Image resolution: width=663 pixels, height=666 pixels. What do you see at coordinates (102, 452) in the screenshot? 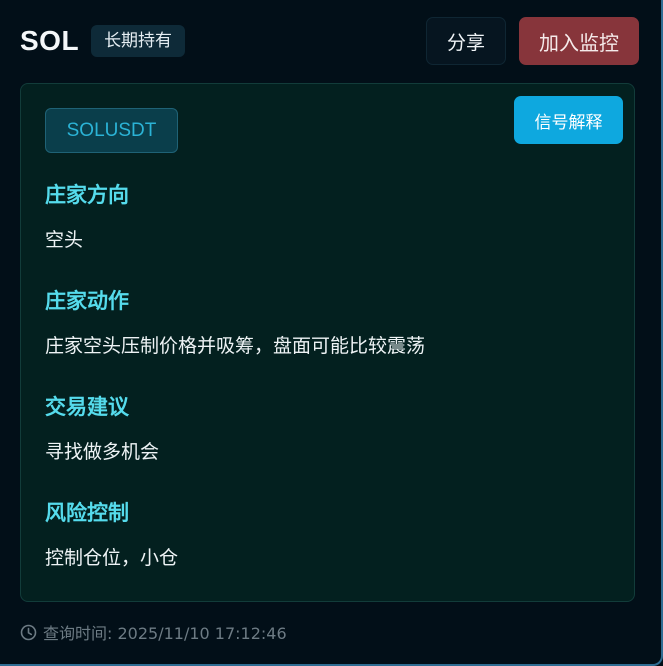
I see `section-value: 寻找做多机会` at bounding box center [102, 452].